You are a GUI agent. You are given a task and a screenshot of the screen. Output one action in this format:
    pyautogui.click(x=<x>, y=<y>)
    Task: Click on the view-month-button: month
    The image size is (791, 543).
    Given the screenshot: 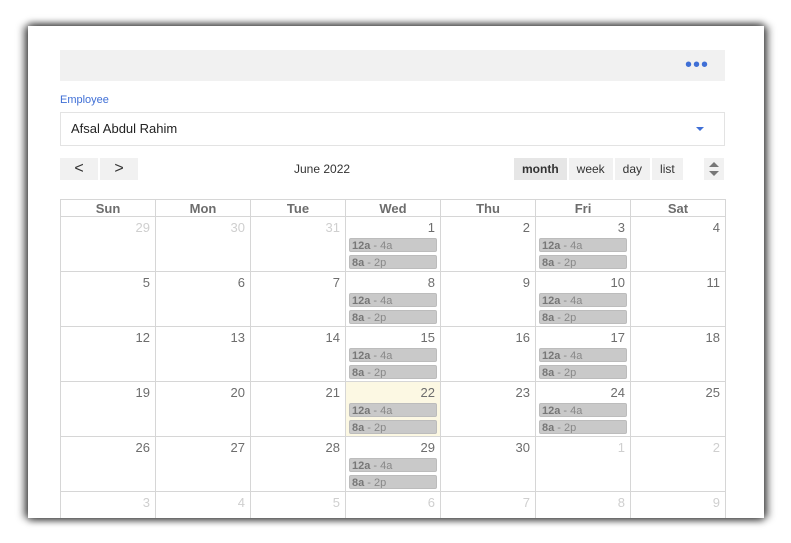 What is the action you would take?
    pyautogui.click(x=540, y=169)
    